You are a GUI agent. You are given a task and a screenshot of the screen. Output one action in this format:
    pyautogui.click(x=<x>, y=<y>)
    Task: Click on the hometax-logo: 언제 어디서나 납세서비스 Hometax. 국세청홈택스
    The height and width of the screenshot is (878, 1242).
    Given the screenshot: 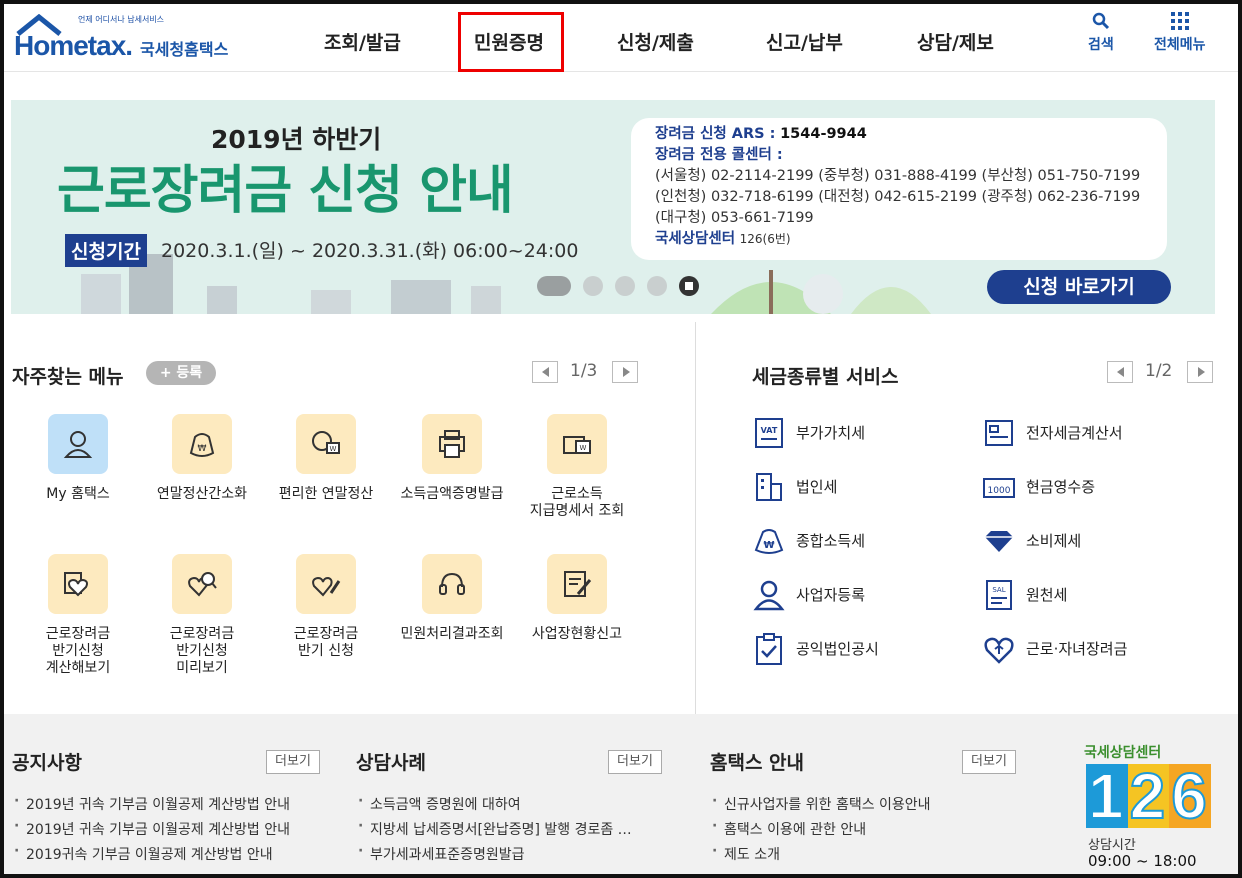 What is the action you would take?
    pyautogui.click(x=132, y=38)
    